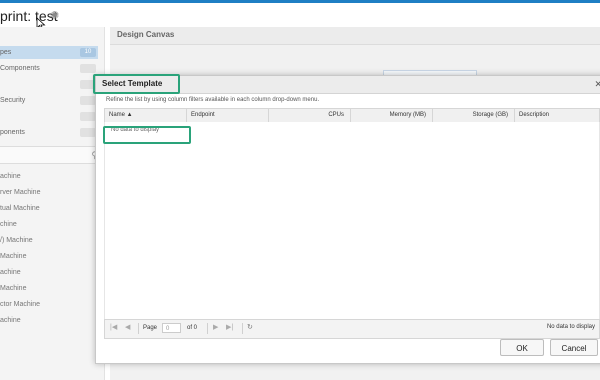  I want to click on category-item: Components, so click(49, 68).